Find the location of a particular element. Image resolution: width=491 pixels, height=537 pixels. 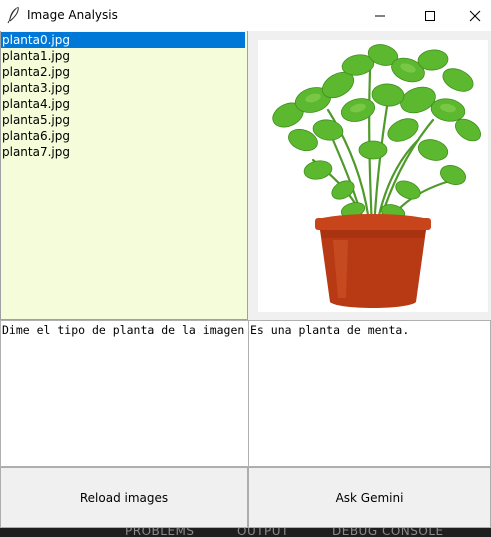

maximize-button is located at coordinates (429, 15).